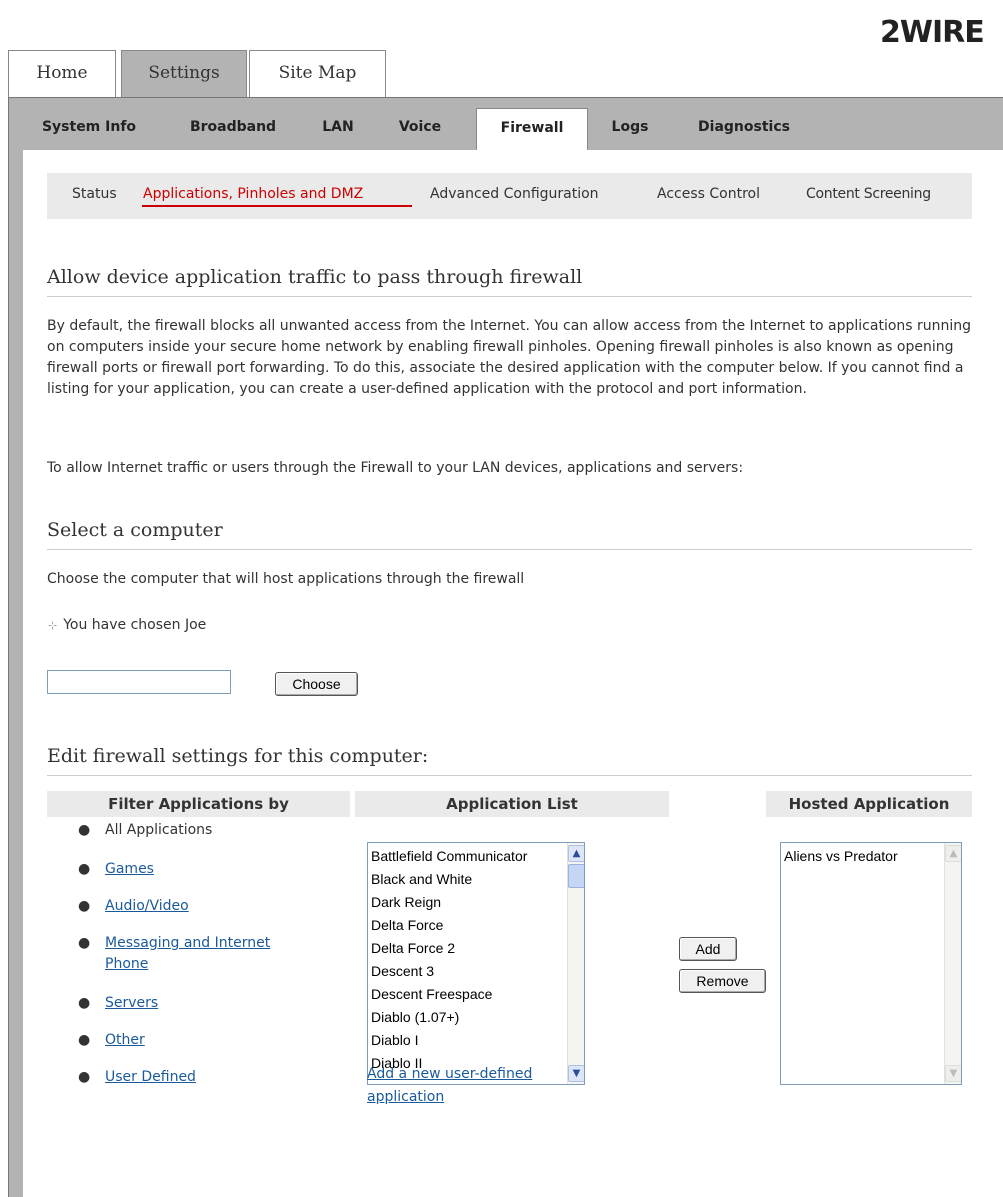 This screenshot has height=1197, width=1003. I want to click on add-user-defined-application-link: Add a new user-defined application, so click(482, 1086).